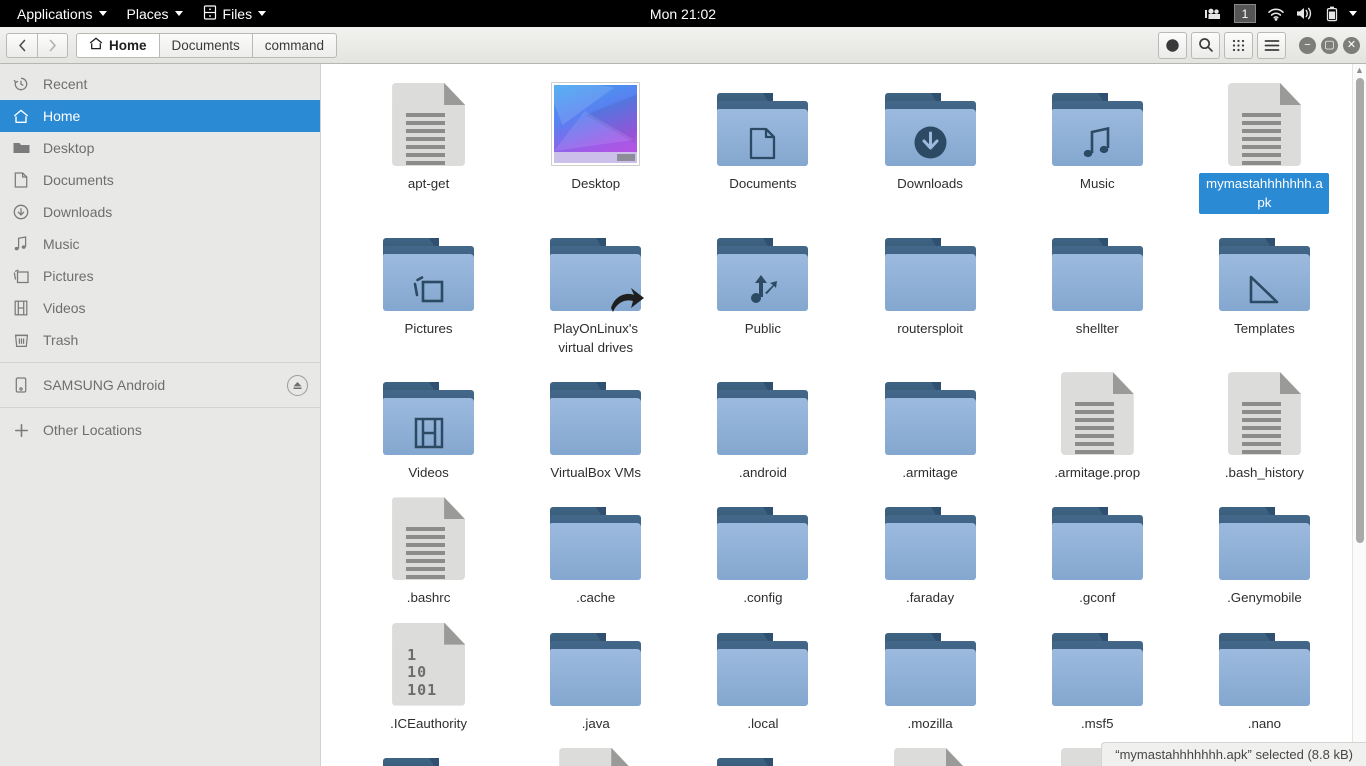  I want to click on binary-file-icon: 1 10 101, so click(429, 663).